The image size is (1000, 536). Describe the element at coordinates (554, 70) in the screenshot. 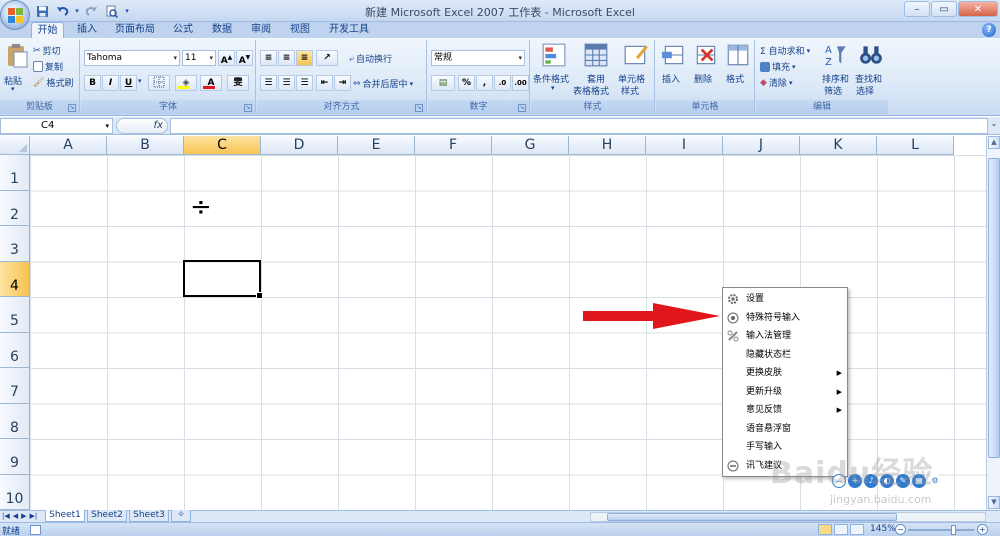

I see `conditional-format-button: 条件格式 ▾` at that location.